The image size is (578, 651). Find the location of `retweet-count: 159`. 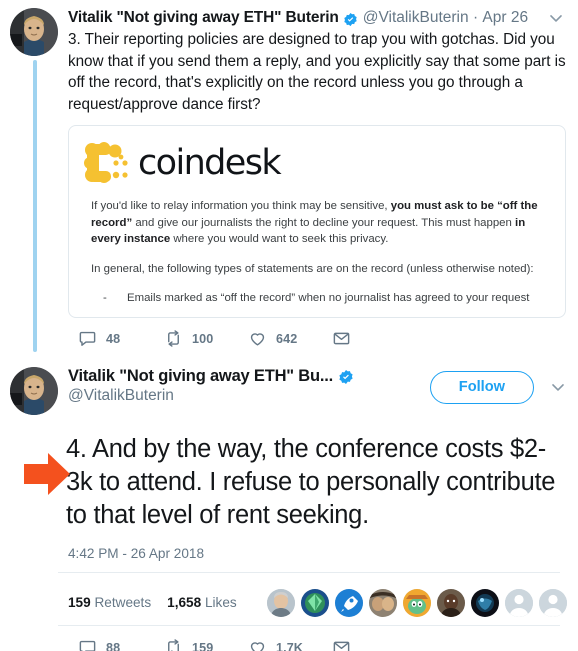

retweet-count: 159 is located at coordinates (203, 645).